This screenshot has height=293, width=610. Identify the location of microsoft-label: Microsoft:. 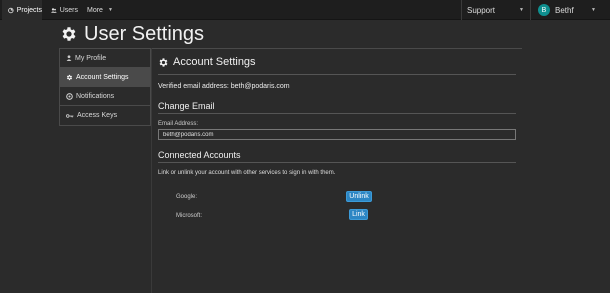
(189, 216).